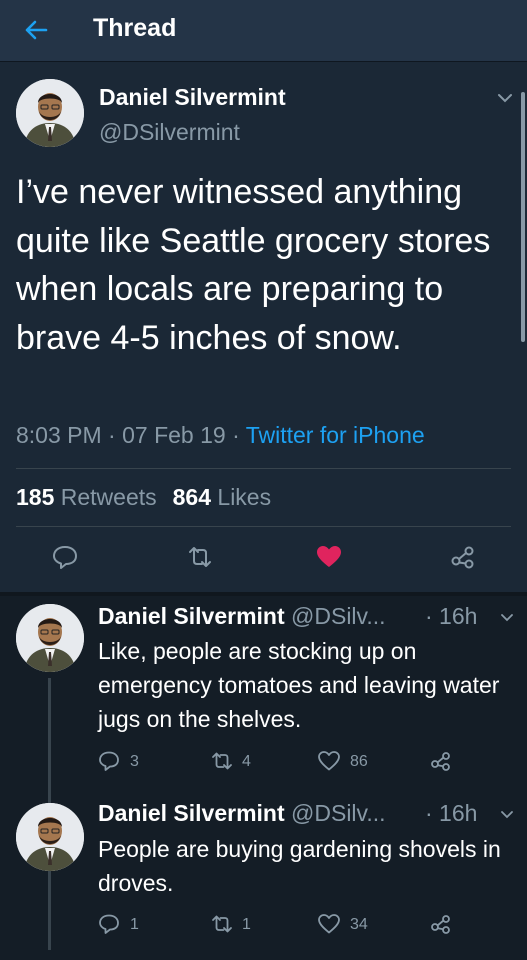 This screenshot has height=960, width=527. Describe the element at coordinates (131, 435) in the screenshot. I see `tweet-timestamp: 8:03 PM · 07 Feb 19 ·` at that location.